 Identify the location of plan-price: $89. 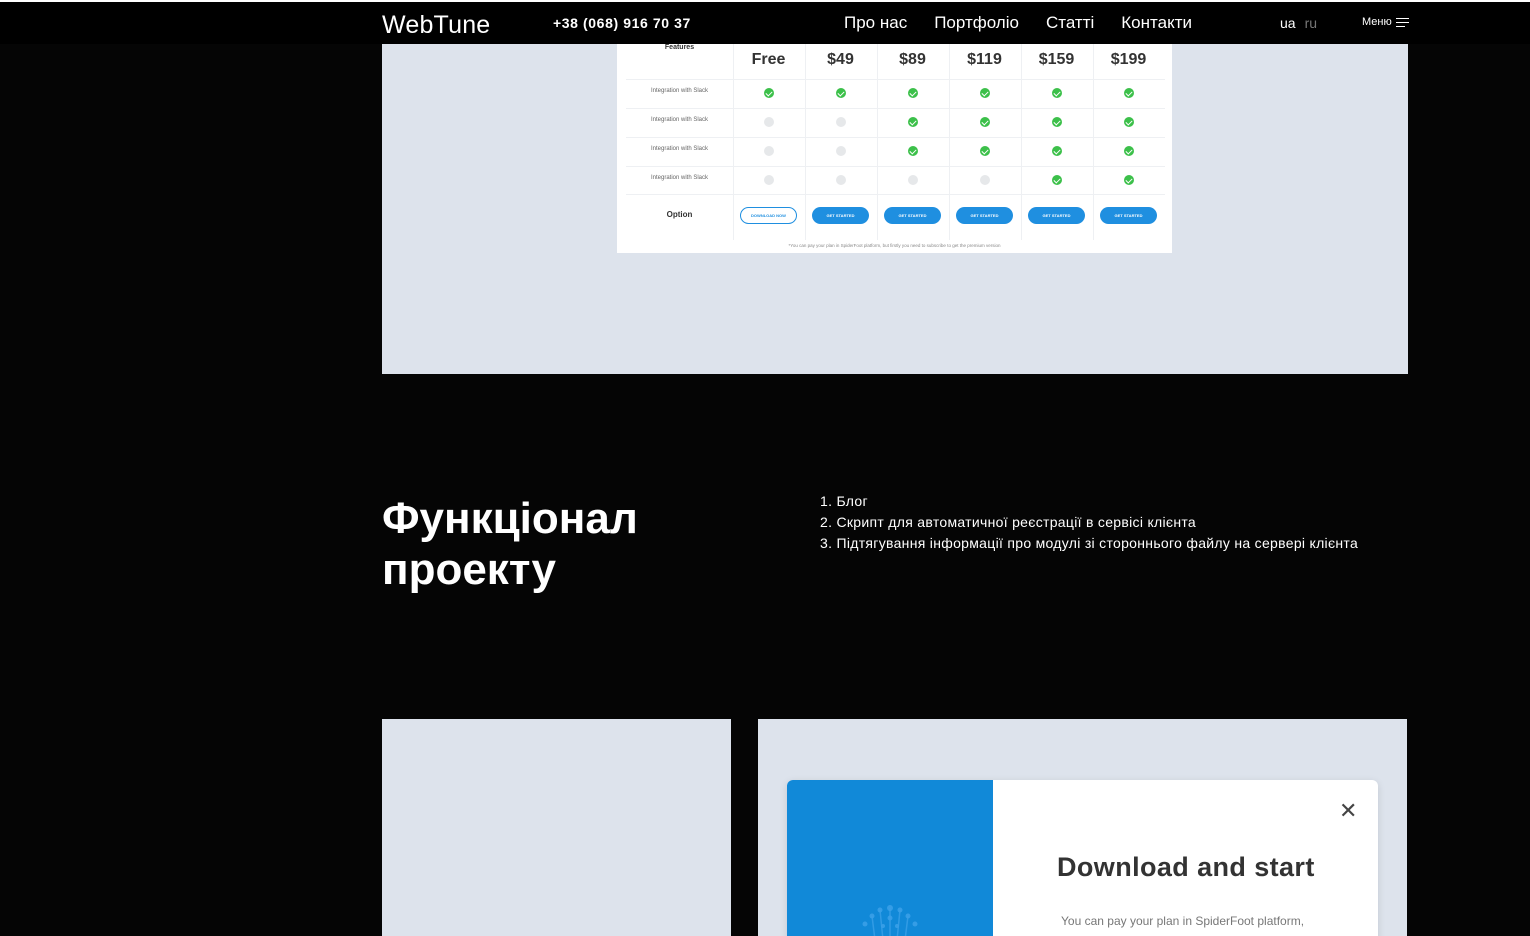
(912, 59).